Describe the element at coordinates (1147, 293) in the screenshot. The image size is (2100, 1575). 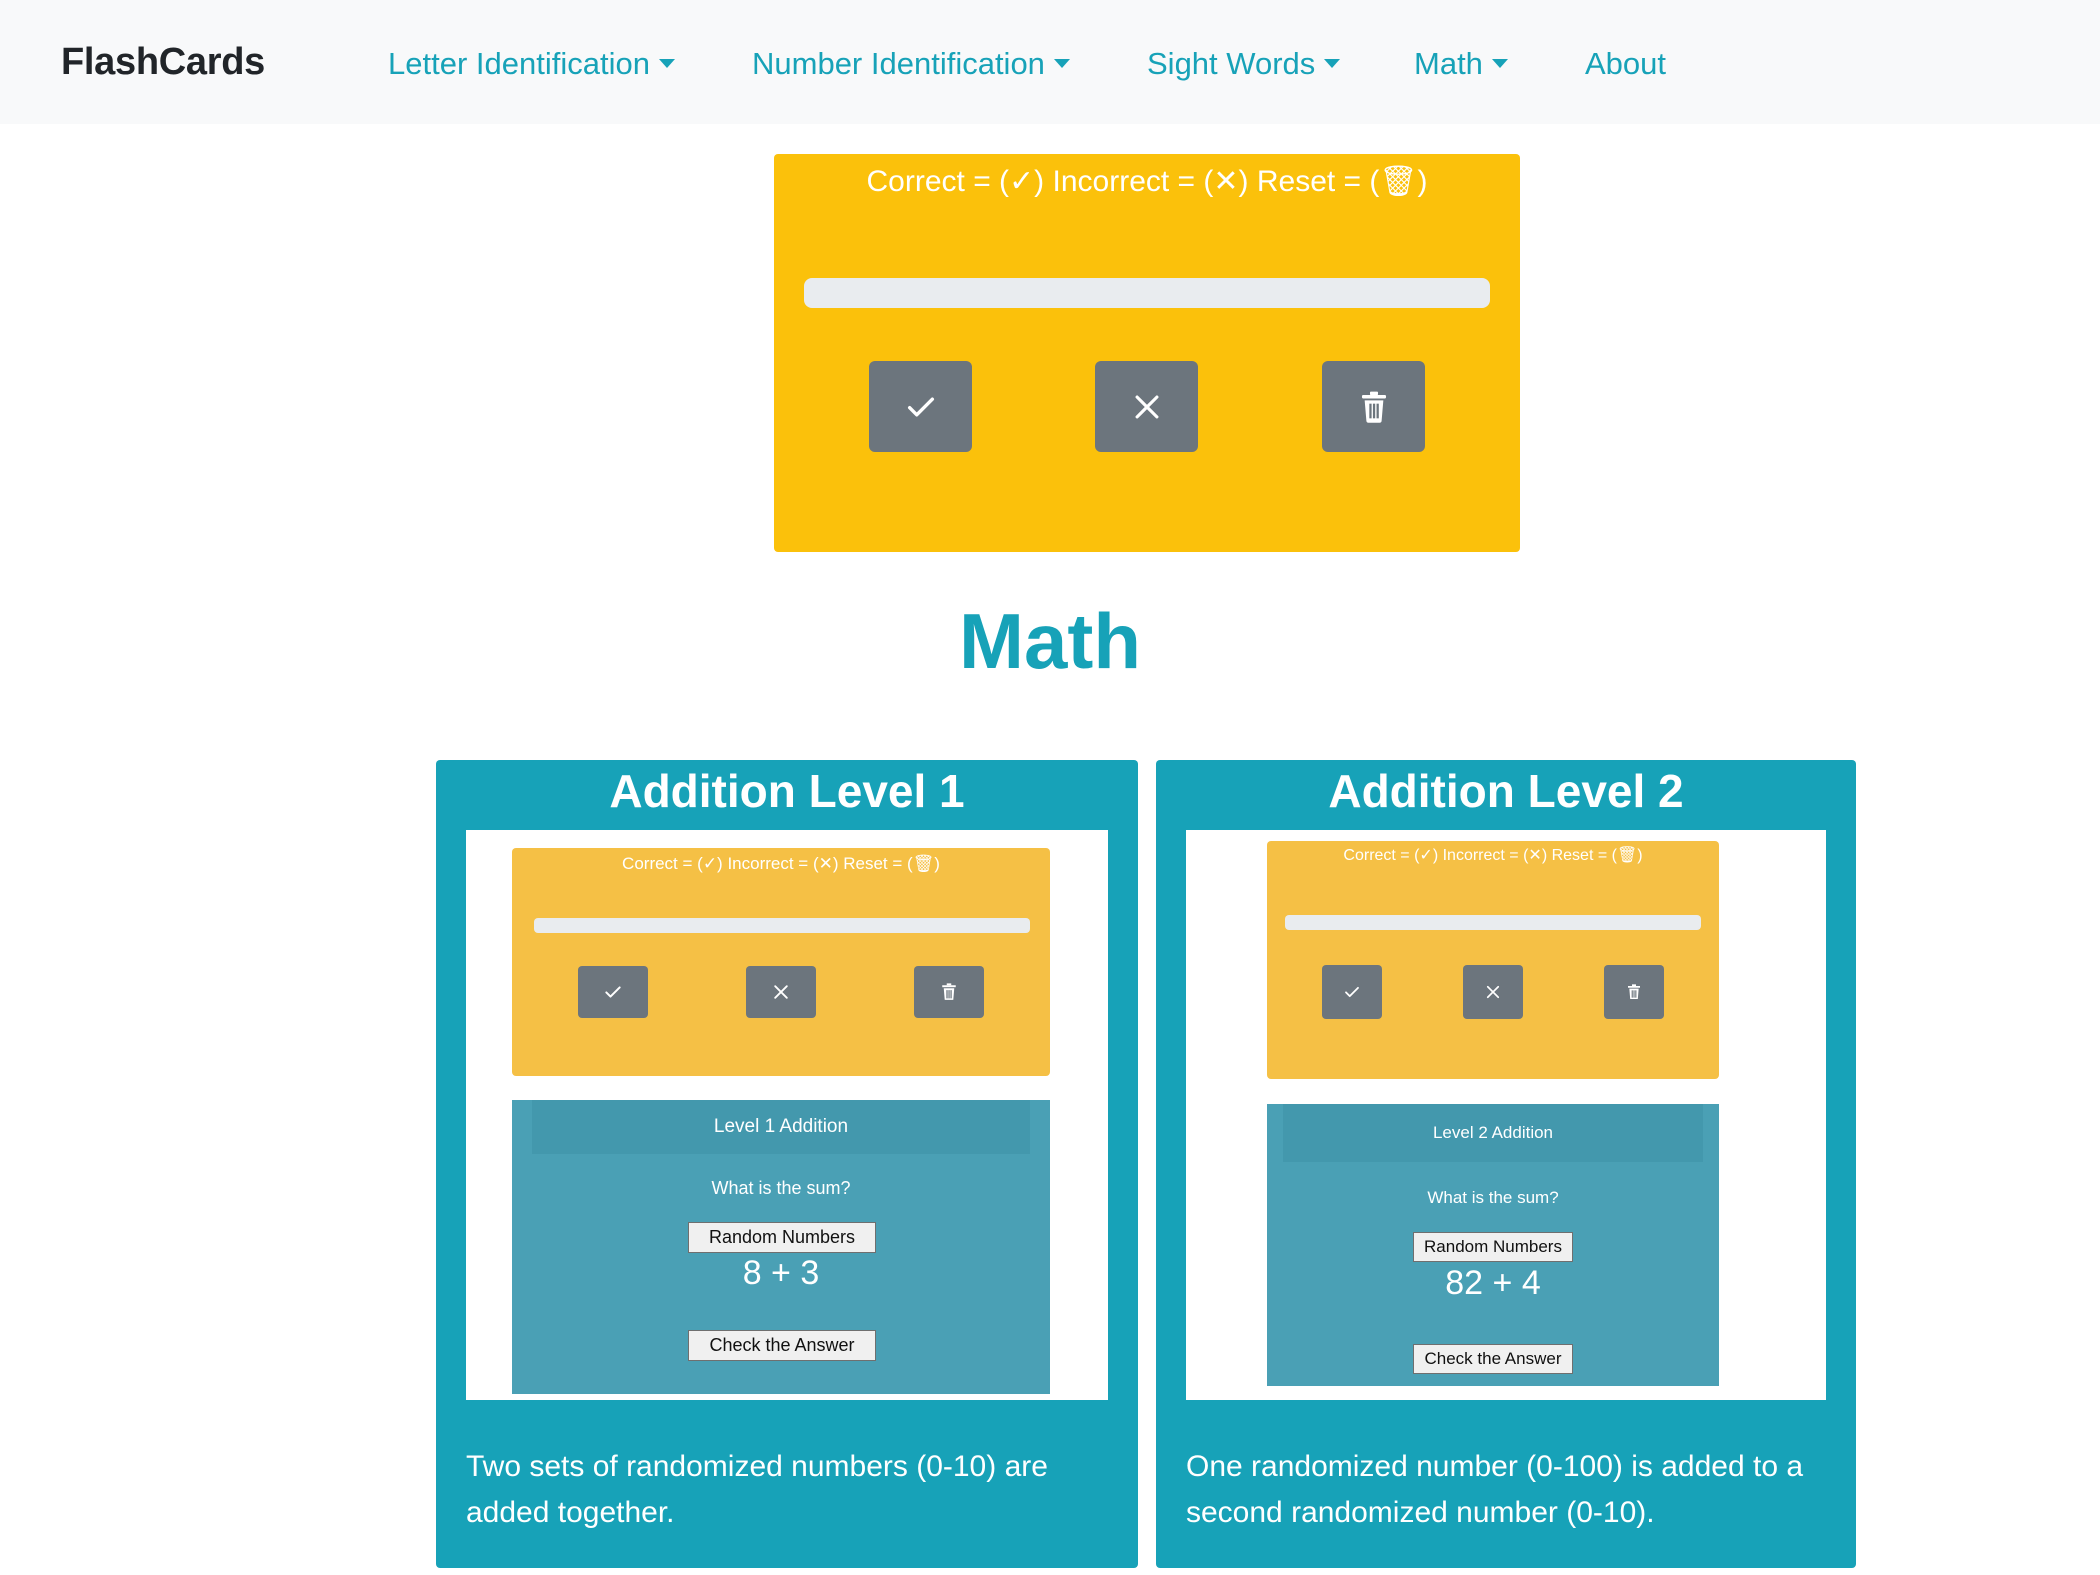
I see `flashcard-display` at that location.